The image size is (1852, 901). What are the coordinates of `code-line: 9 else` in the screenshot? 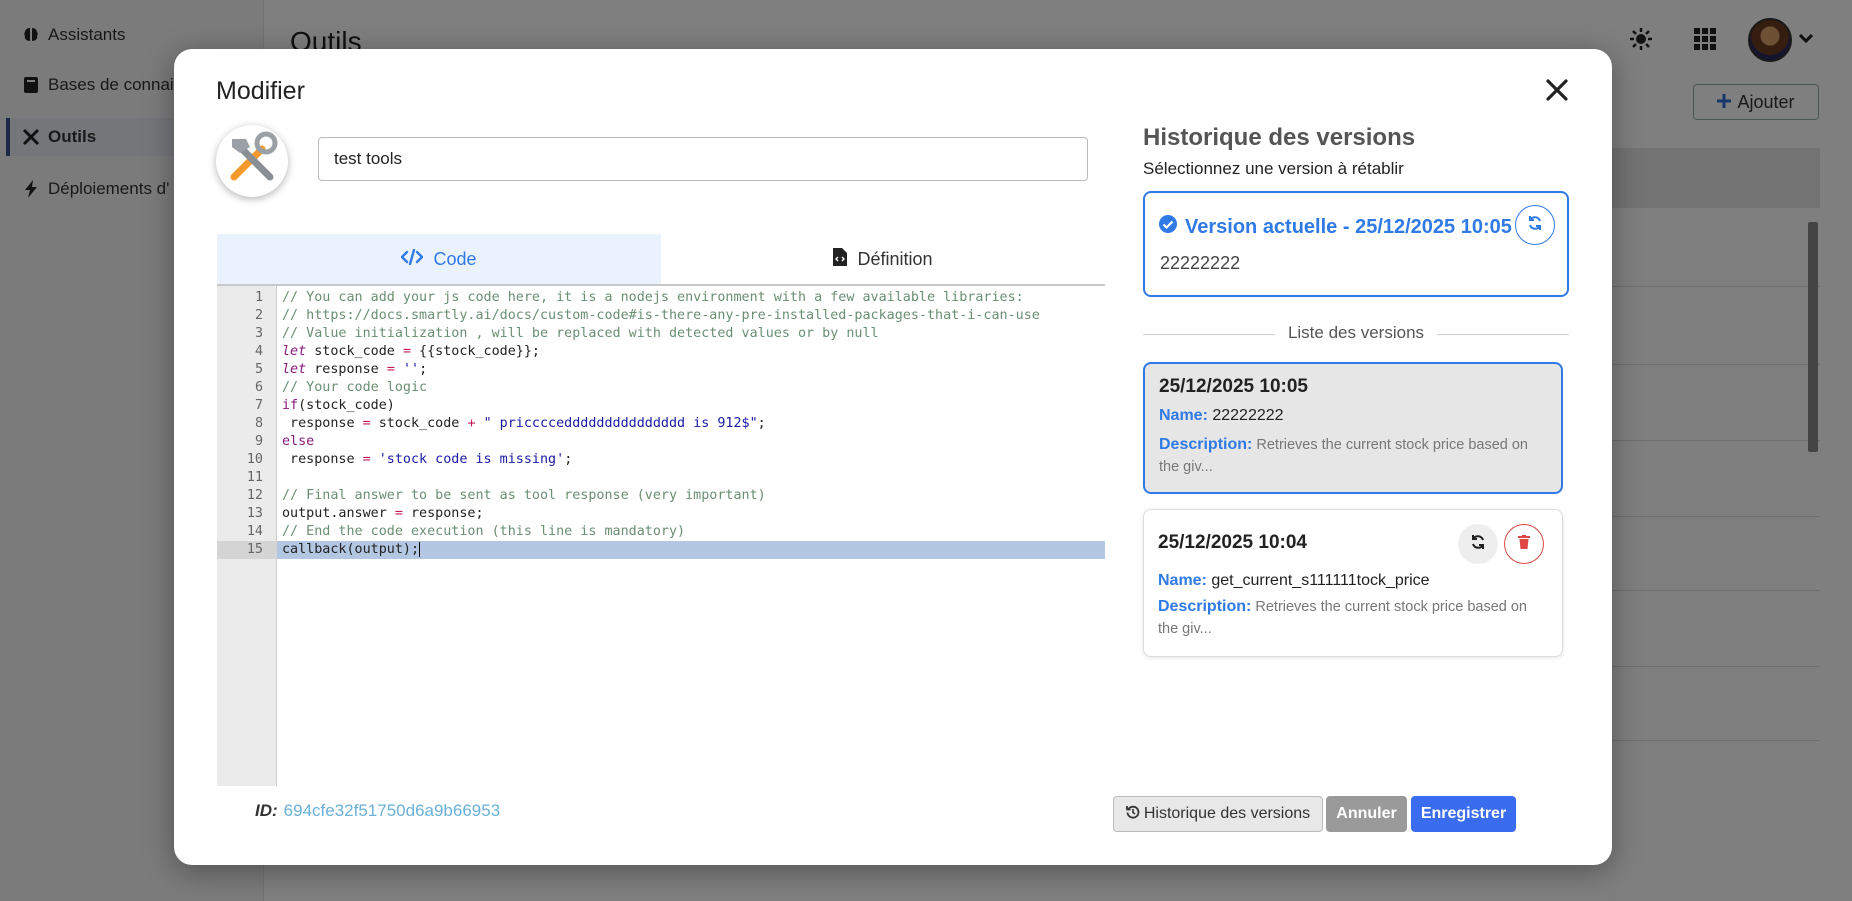 It's located at (661, 442).